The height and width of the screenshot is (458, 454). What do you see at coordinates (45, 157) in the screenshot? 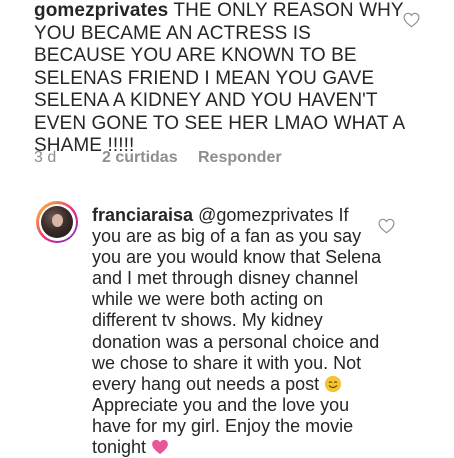
I see `comment-time: 3 d` at bounding box center [45, 157].